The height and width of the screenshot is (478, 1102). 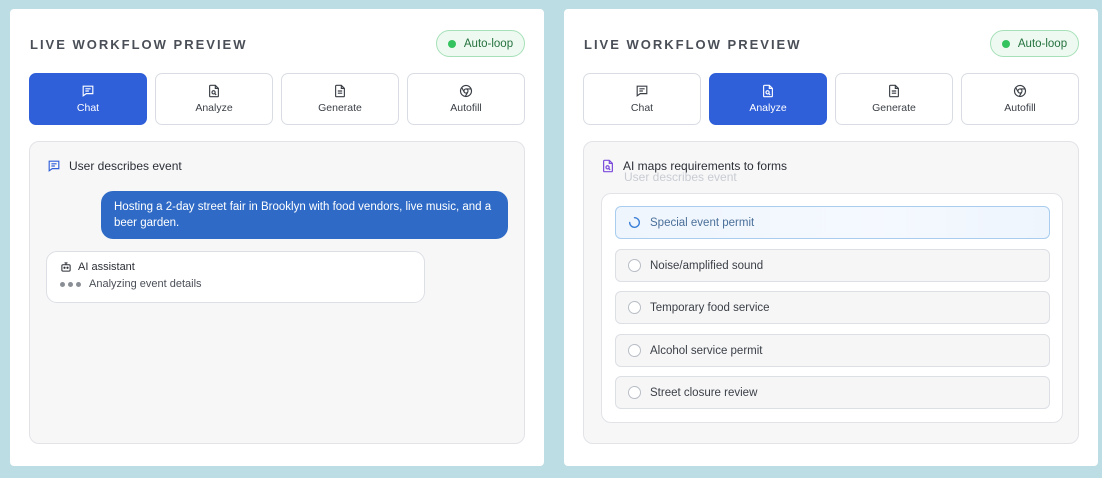 What do you see at coordinates (235, 277) in the screenshot?
I see `assistant-message-bubble: AI assistant Analyzing event details` at bounding box center [235, 277].